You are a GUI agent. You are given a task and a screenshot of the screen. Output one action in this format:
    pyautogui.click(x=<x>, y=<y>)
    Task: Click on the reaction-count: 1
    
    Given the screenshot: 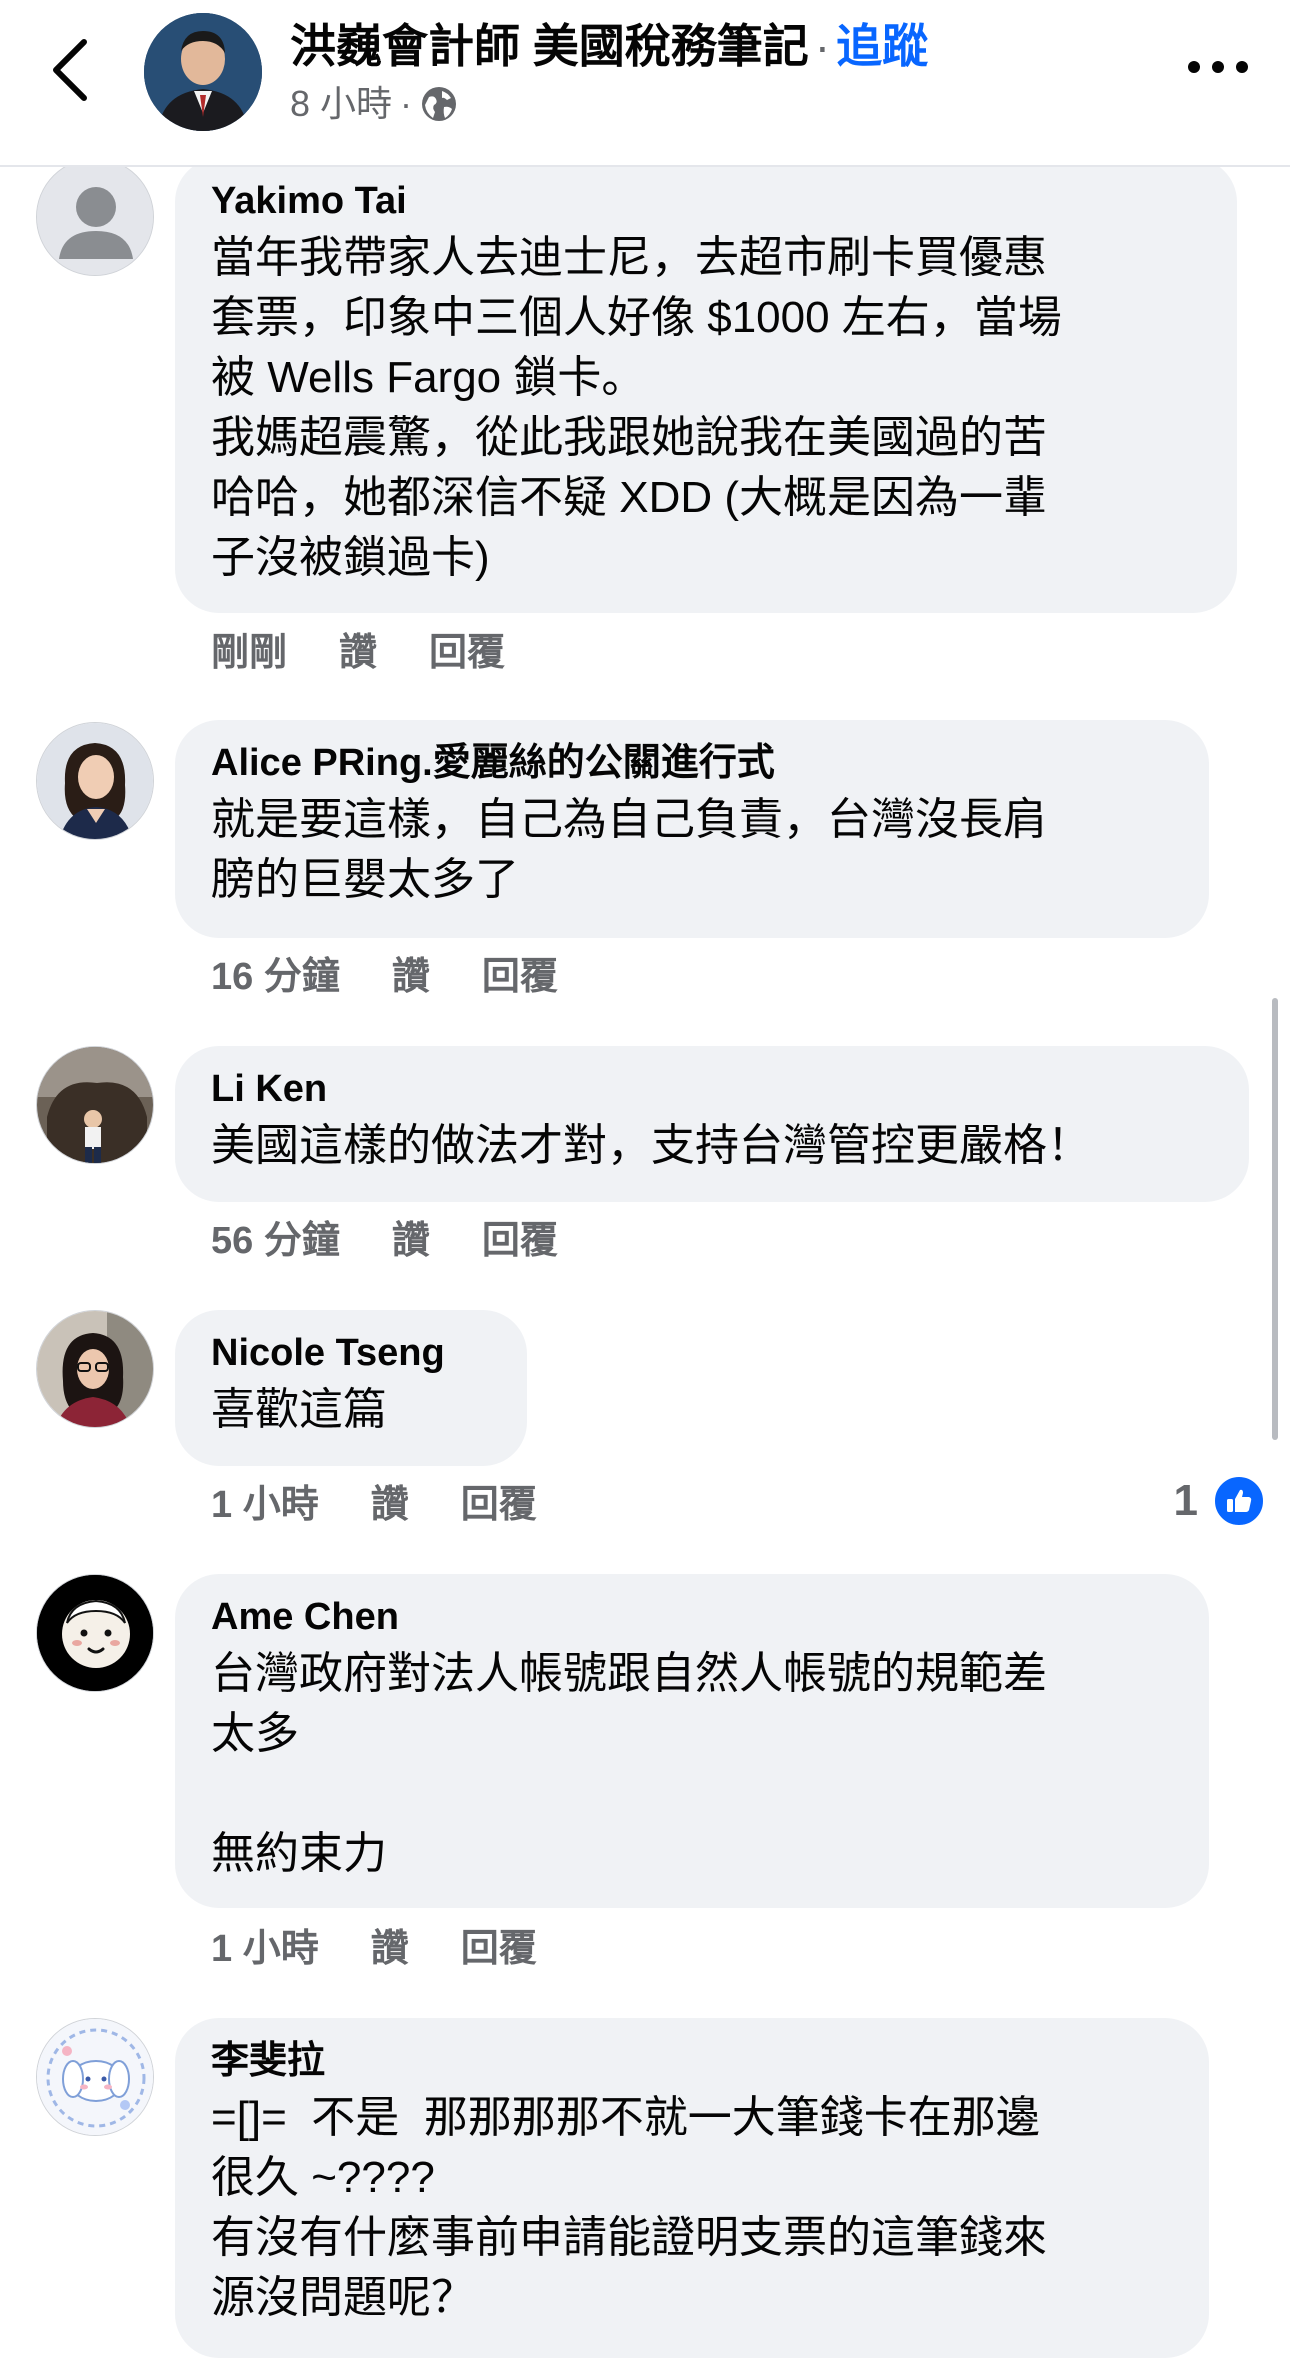 What is the action you would take?
    pyautogui.click(x=1185, y=1500)
    